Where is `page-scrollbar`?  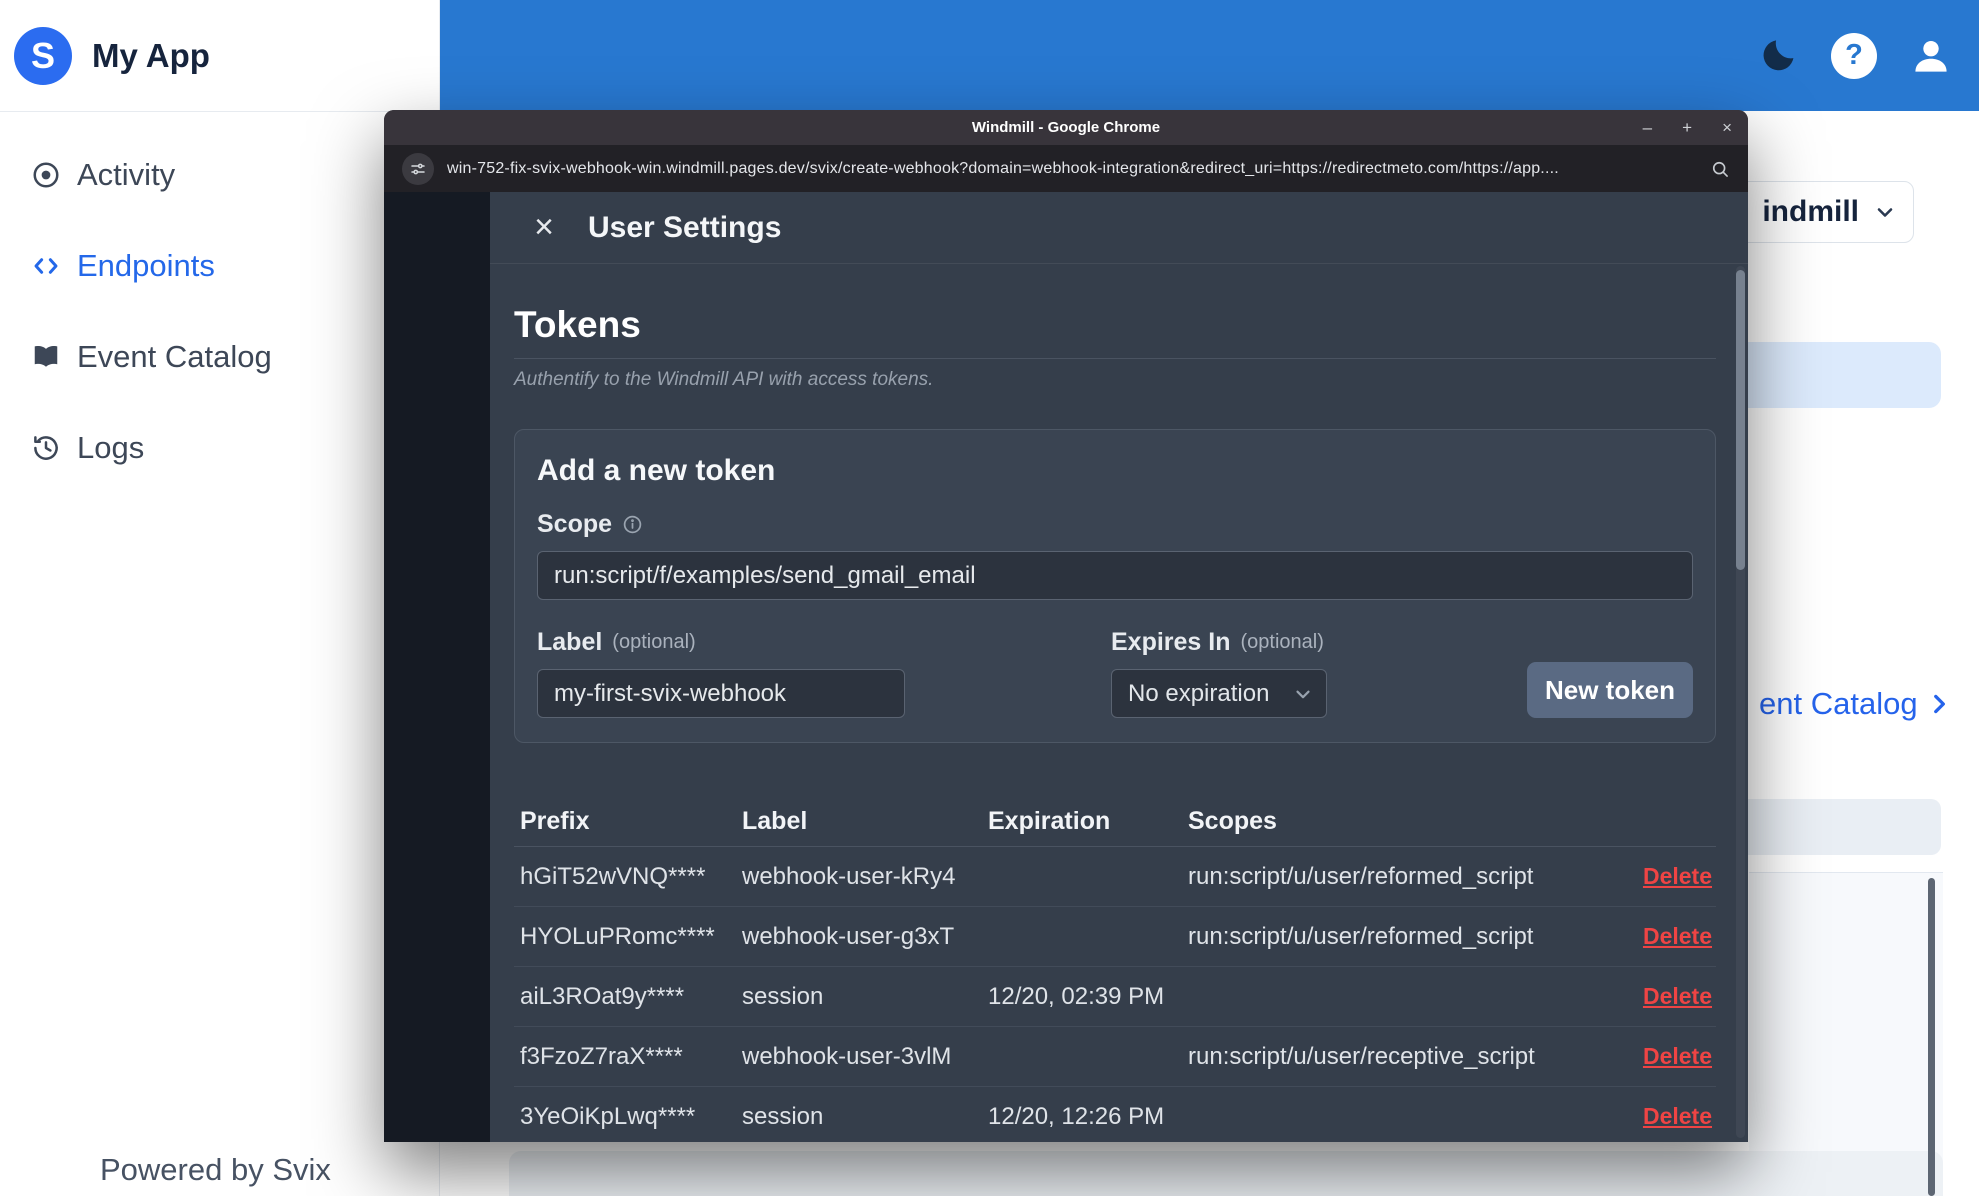 page-scrollbar is located at coordinates (1931, 1037).